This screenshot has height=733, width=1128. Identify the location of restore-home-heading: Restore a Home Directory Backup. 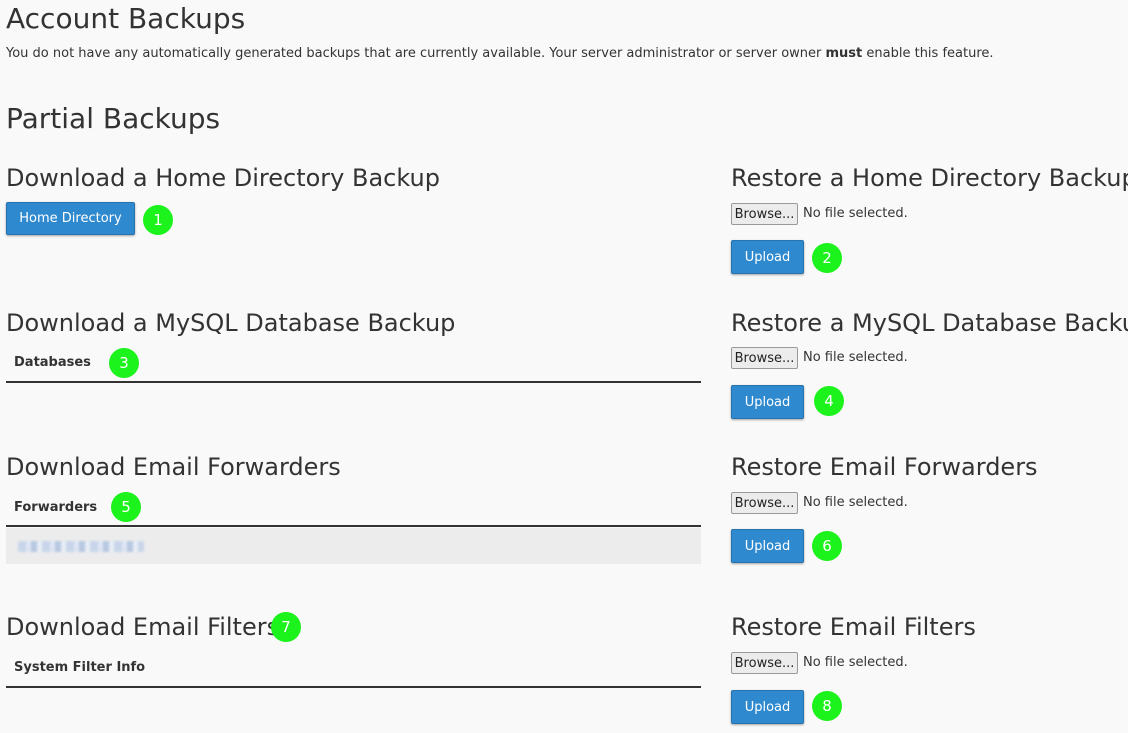
(929, 178).